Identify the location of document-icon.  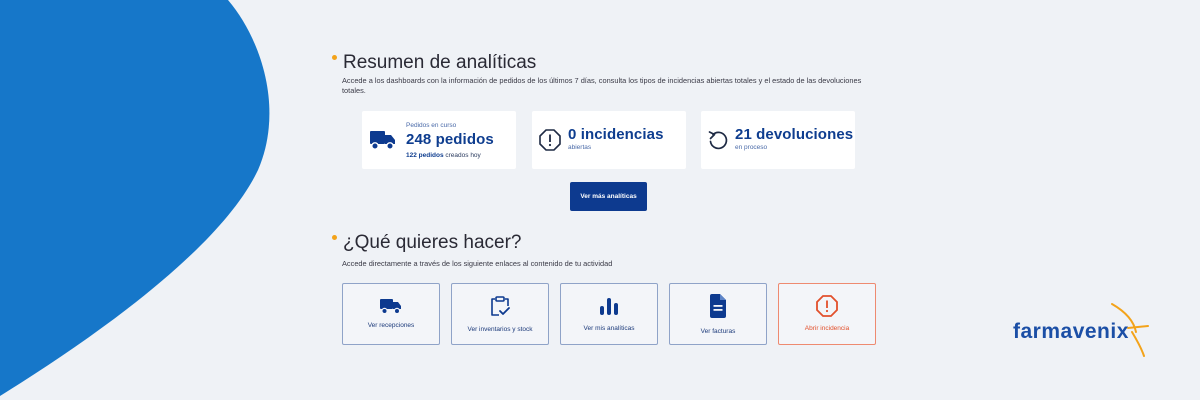
(718, 306).